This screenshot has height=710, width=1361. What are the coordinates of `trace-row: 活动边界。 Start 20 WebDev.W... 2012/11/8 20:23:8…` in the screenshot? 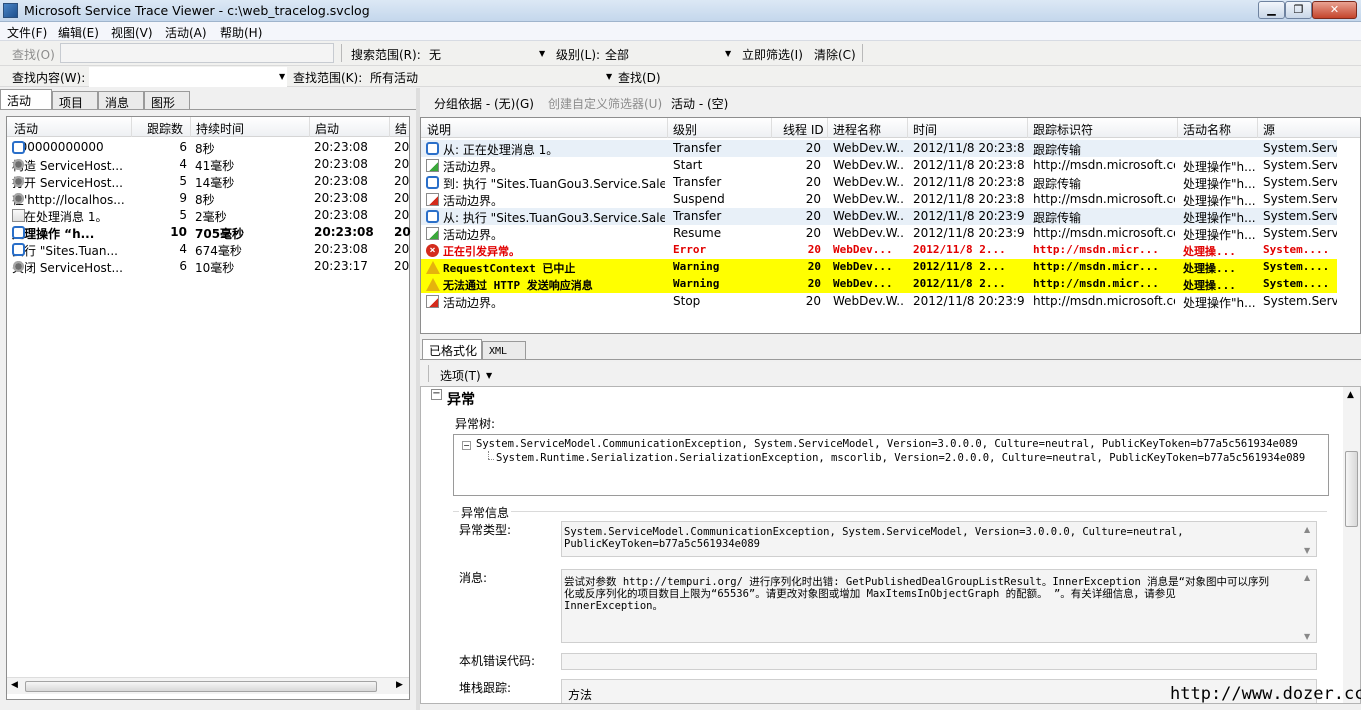 It's located at (879, 165).